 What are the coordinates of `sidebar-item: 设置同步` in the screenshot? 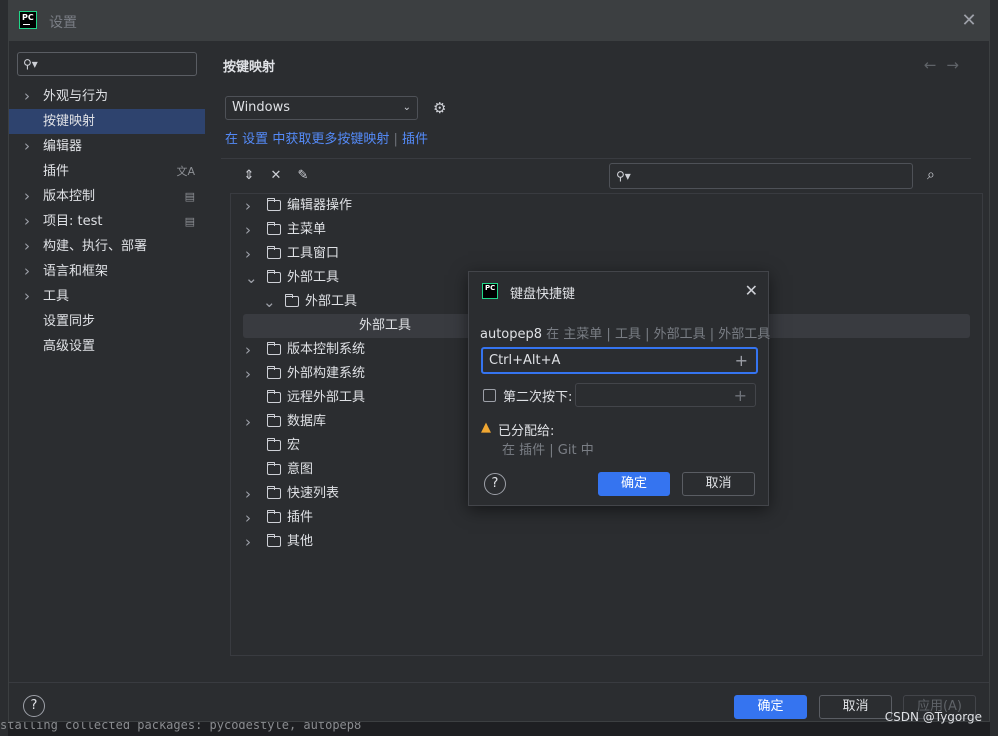 It's located at (107, 321).